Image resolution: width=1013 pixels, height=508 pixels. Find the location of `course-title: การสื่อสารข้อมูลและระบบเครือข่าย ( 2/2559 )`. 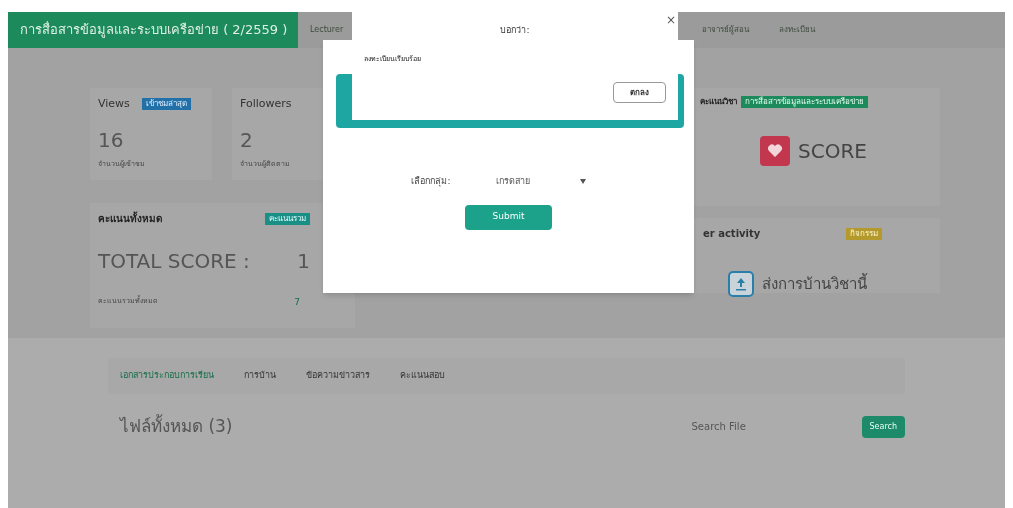

course-title: การสื่อสารข้อมูลและระบบเครือข่าย ( 2/2559 ) is located at coordinates (153, 30).